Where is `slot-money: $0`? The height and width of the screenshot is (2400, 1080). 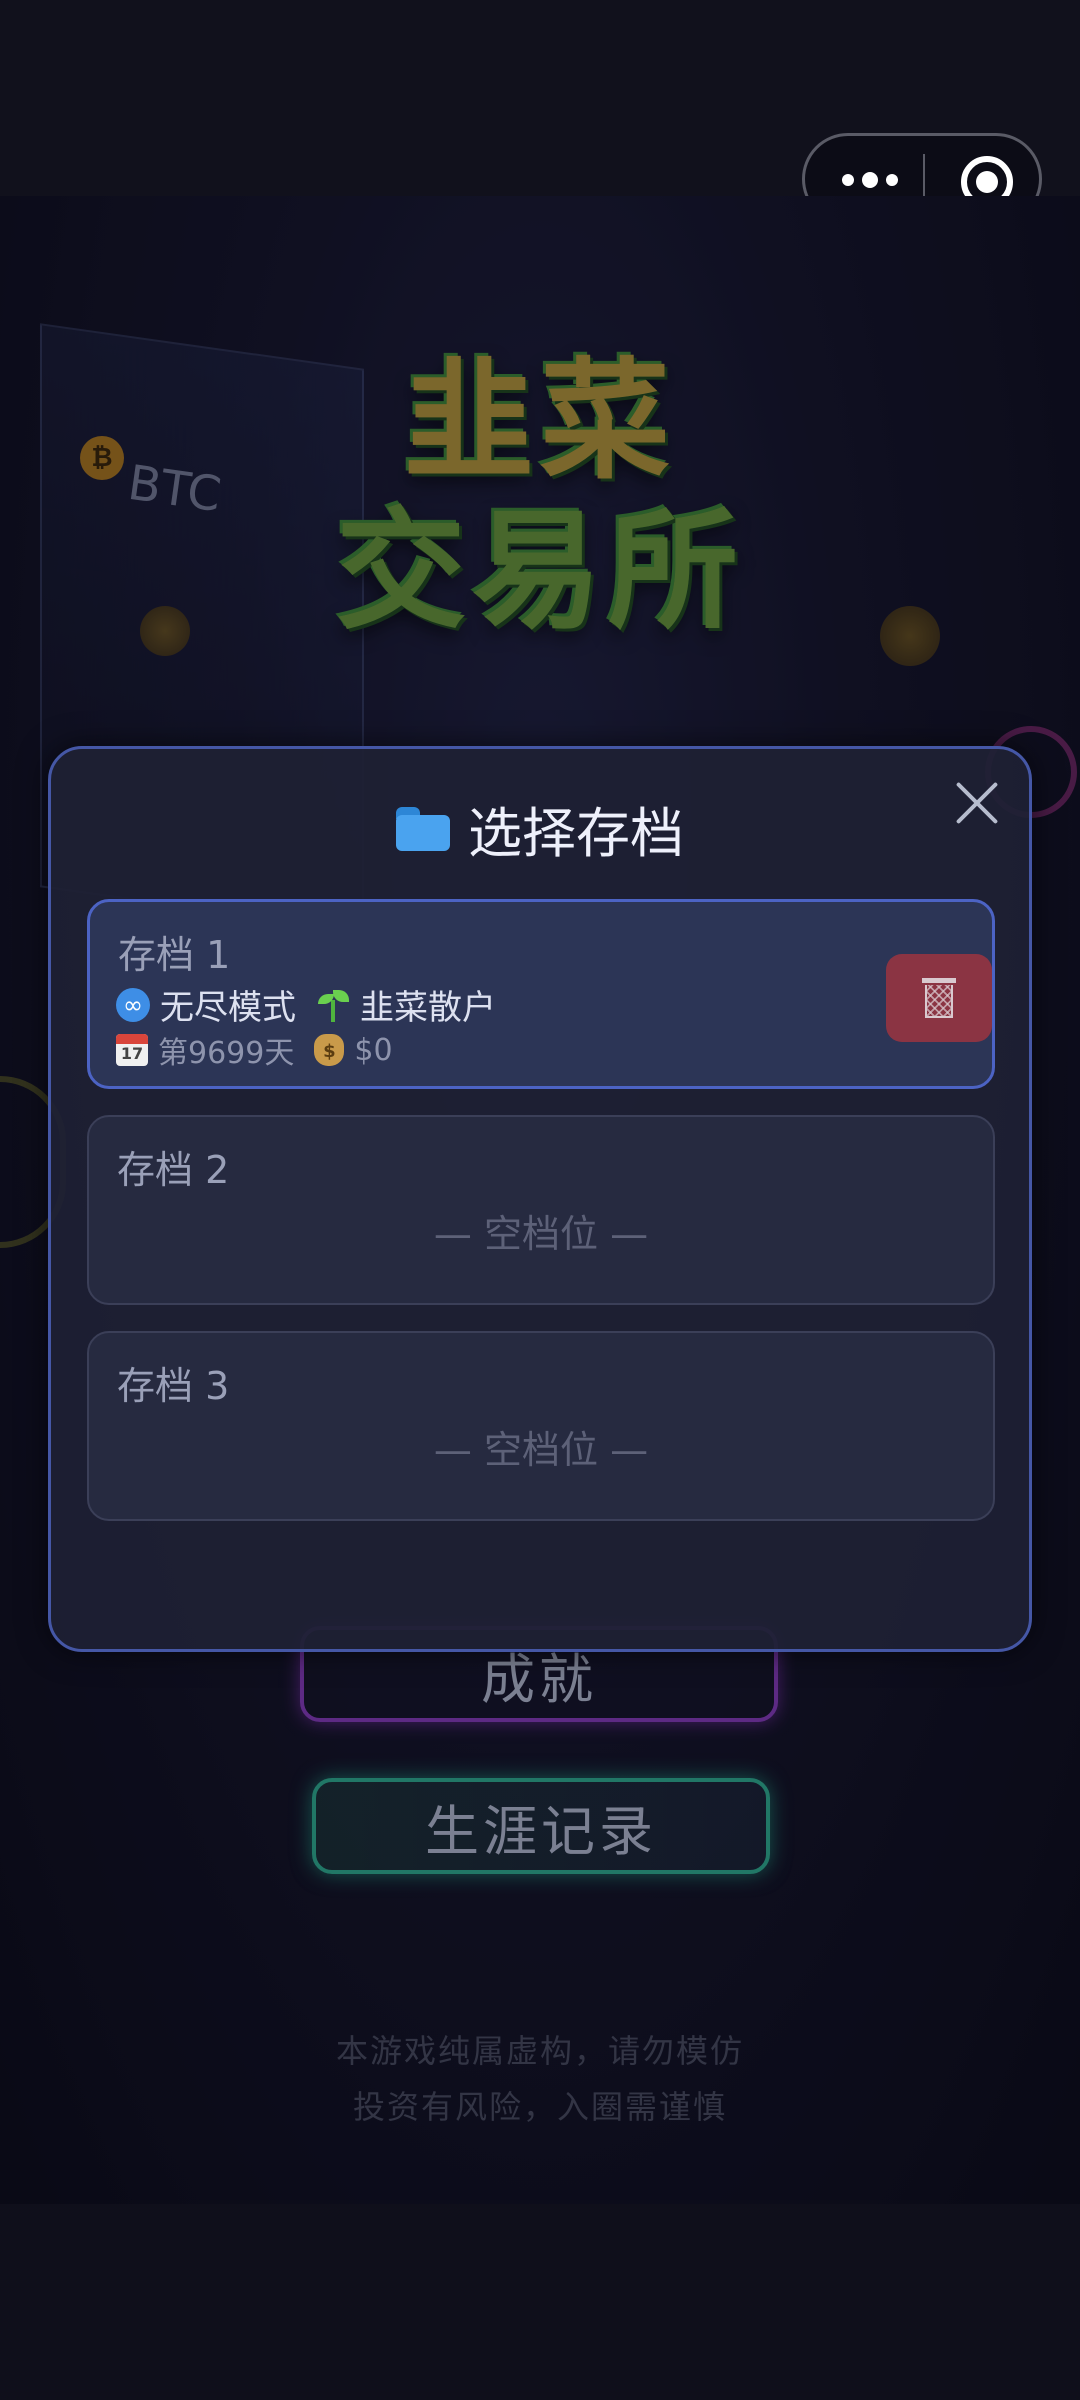
slot-money: $0 is located at coordinates (373, 1050).